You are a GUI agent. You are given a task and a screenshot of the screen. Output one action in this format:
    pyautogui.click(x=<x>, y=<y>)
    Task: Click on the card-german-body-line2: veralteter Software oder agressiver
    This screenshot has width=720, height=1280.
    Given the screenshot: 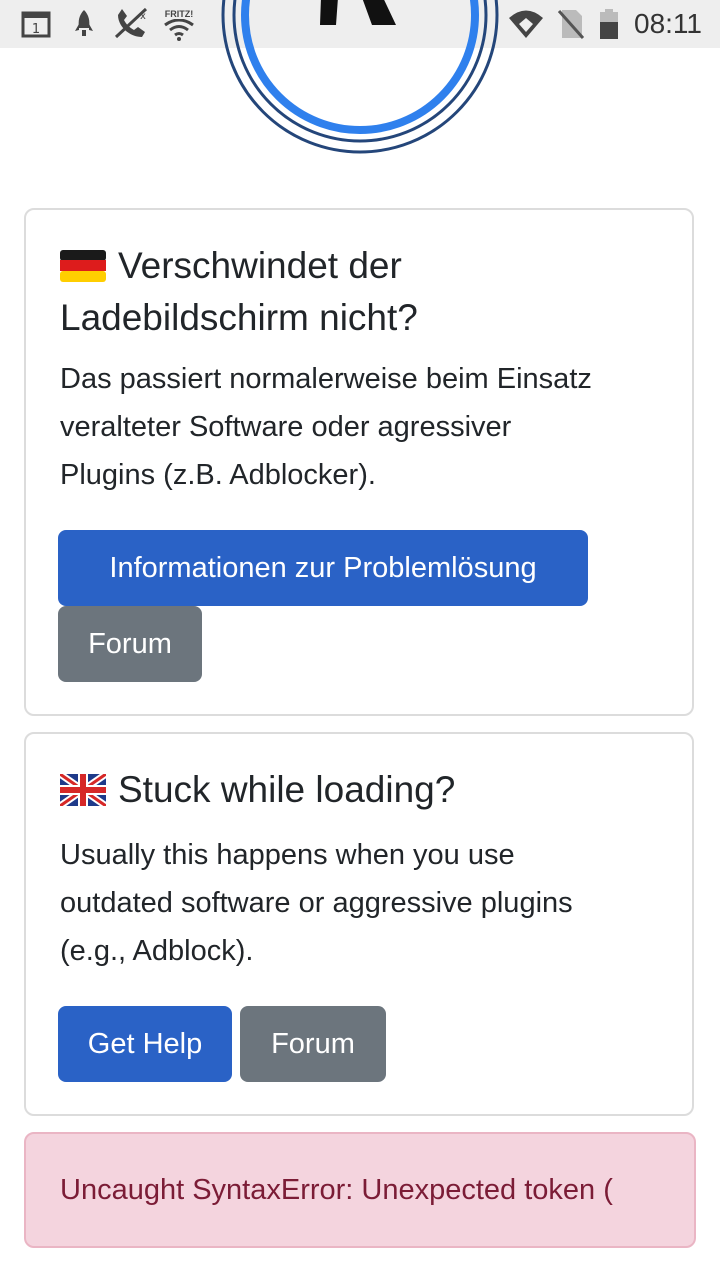 What is the action you would take?
    pyautogui.click(x=286, y=427)
    